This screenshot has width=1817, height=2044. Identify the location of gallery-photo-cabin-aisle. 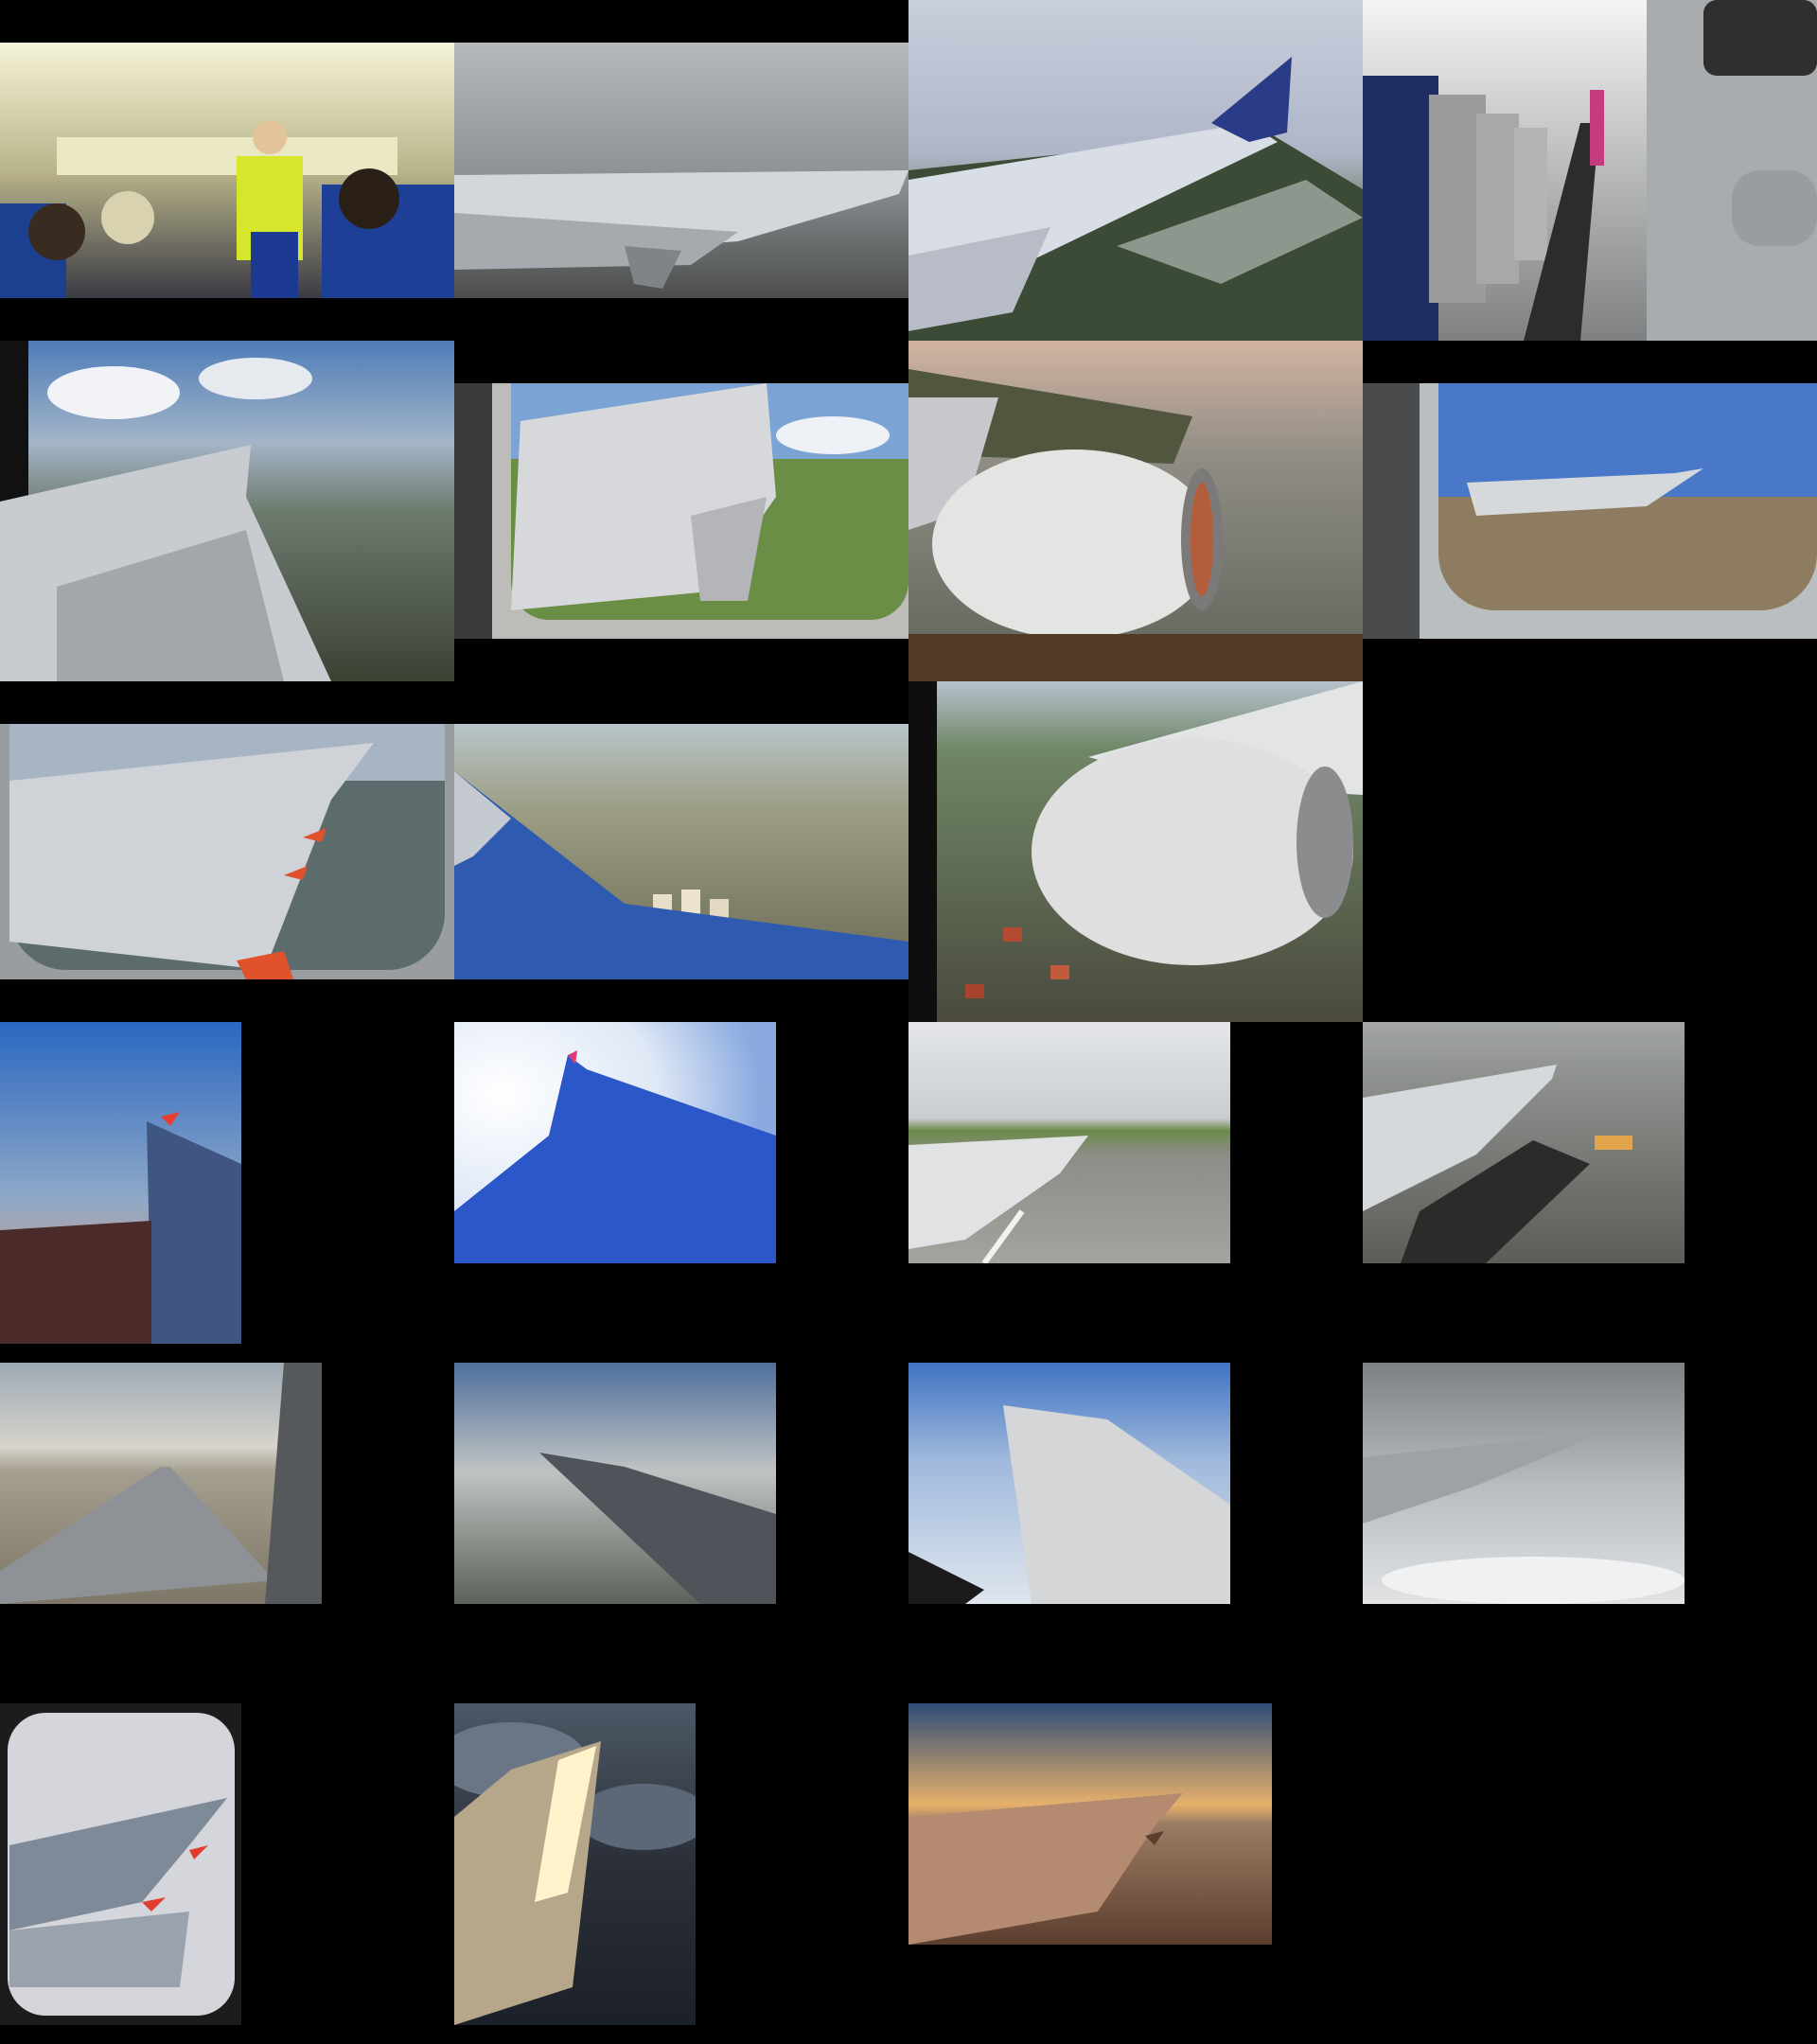
(1590, 170).